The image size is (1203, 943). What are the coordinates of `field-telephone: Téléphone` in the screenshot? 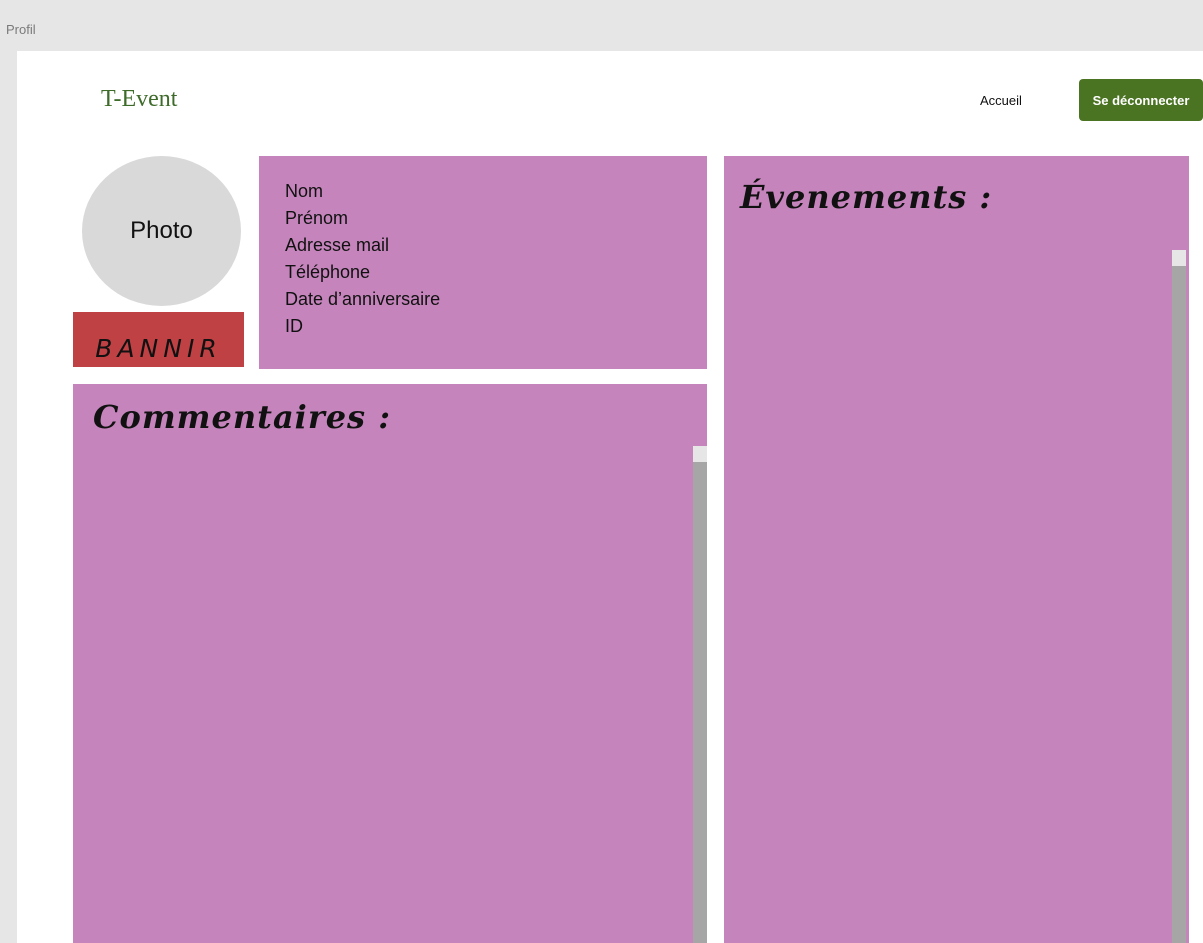 It's located at (328, 272).